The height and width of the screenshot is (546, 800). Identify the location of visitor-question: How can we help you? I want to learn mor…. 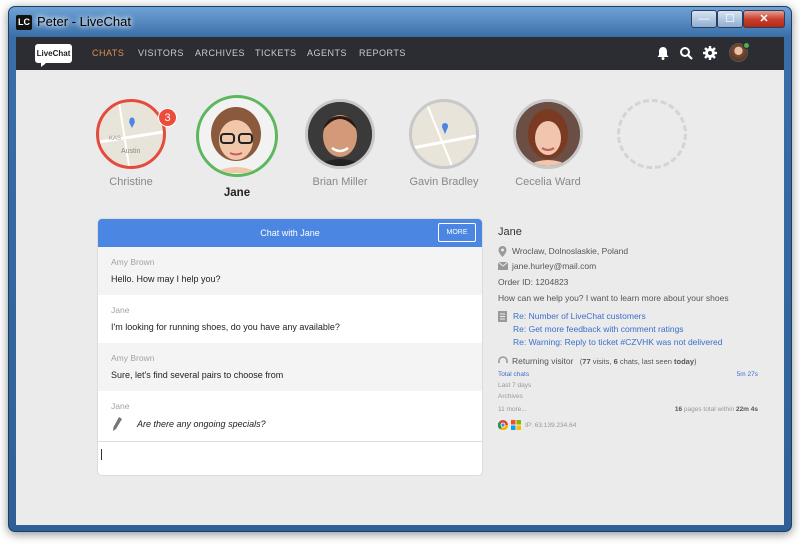
(613, 298).